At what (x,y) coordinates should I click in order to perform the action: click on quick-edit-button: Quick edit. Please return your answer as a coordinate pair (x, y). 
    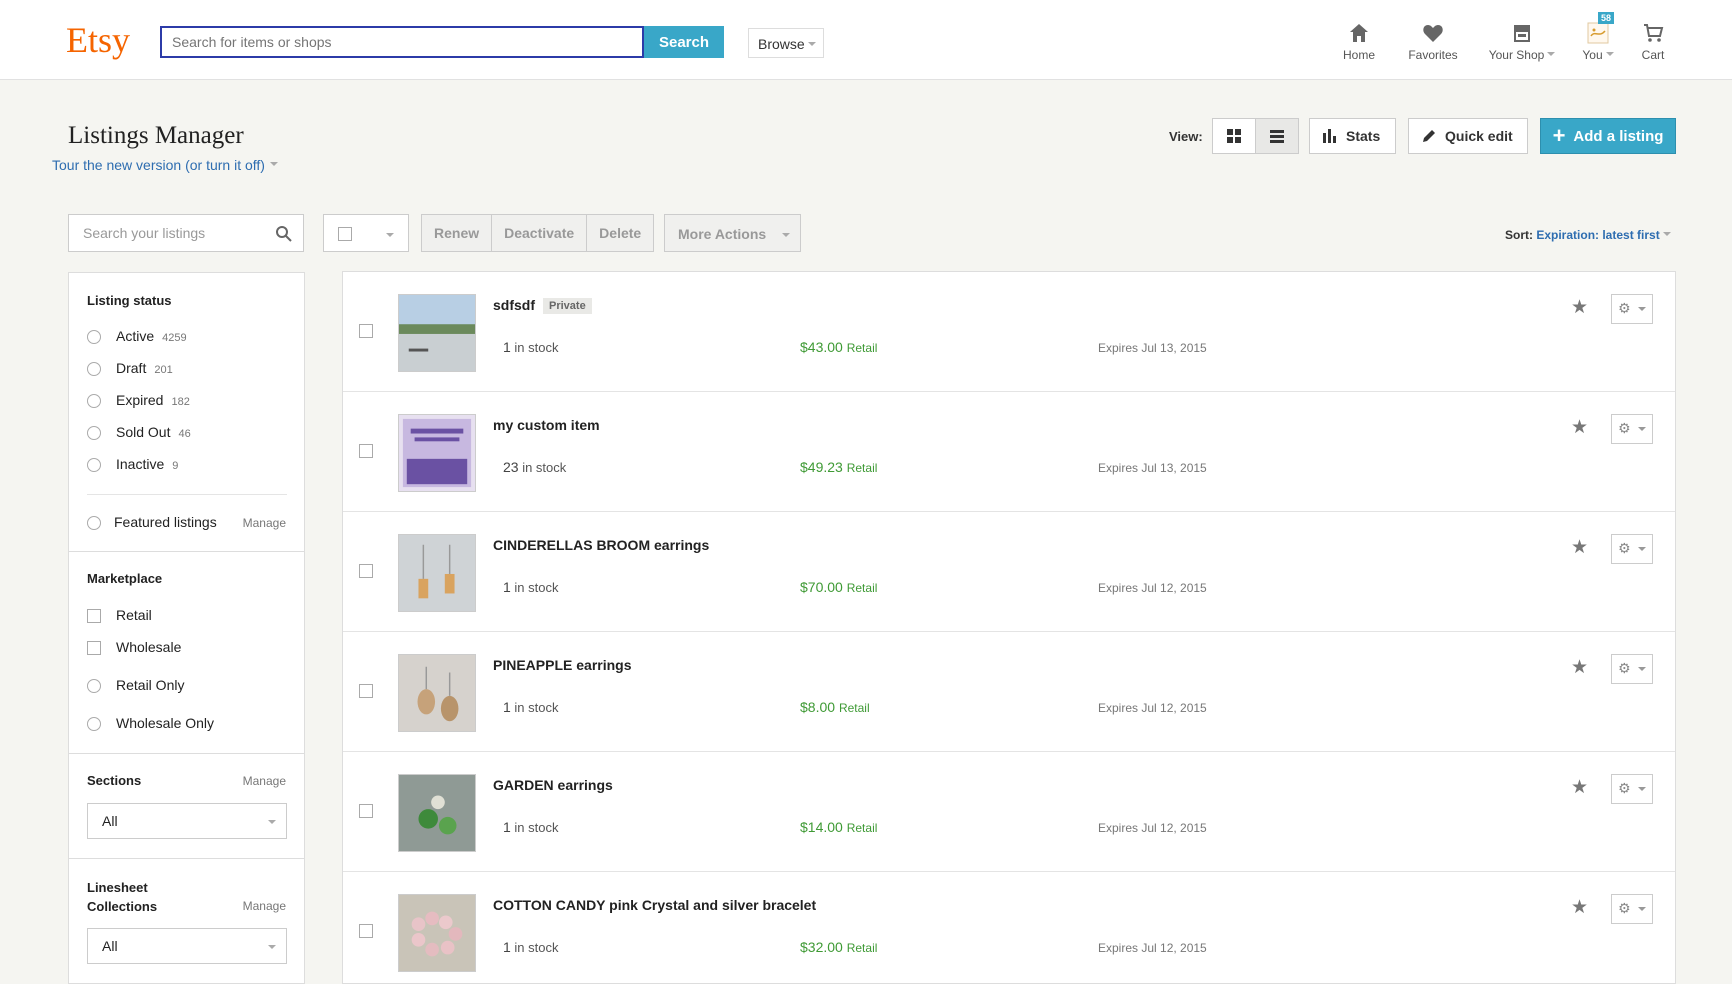
    Looking at the image, I should click on (1468, 136).